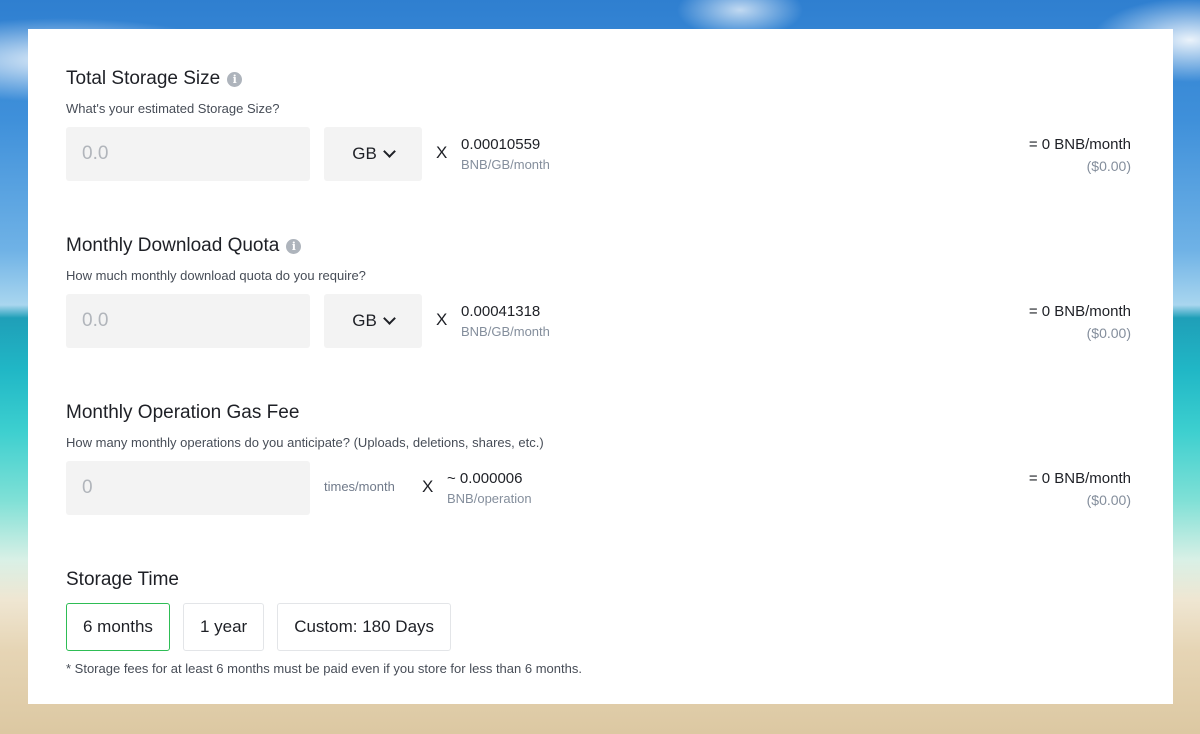 The width and height of the screenshot is (1200, 734). Describe the element at coordinates (1080, 489) in the screenshot. I see `gas-result: = 0 BNB/month ($0.00)` at that location.